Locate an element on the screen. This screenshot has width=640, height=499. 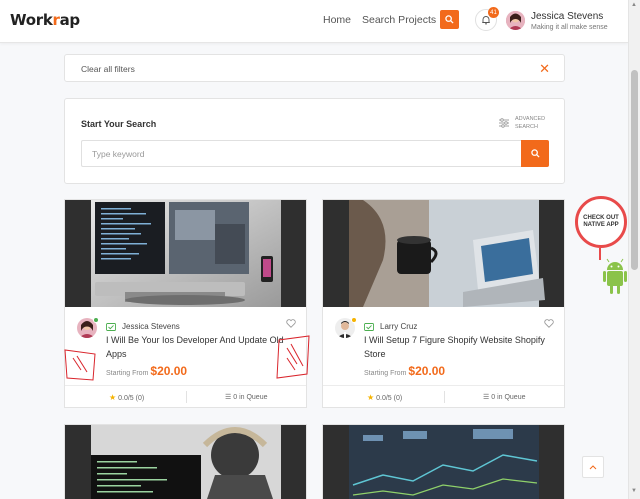
clear-filters-bar: Clear all filters ✕ is located at coordinates (314, 68).